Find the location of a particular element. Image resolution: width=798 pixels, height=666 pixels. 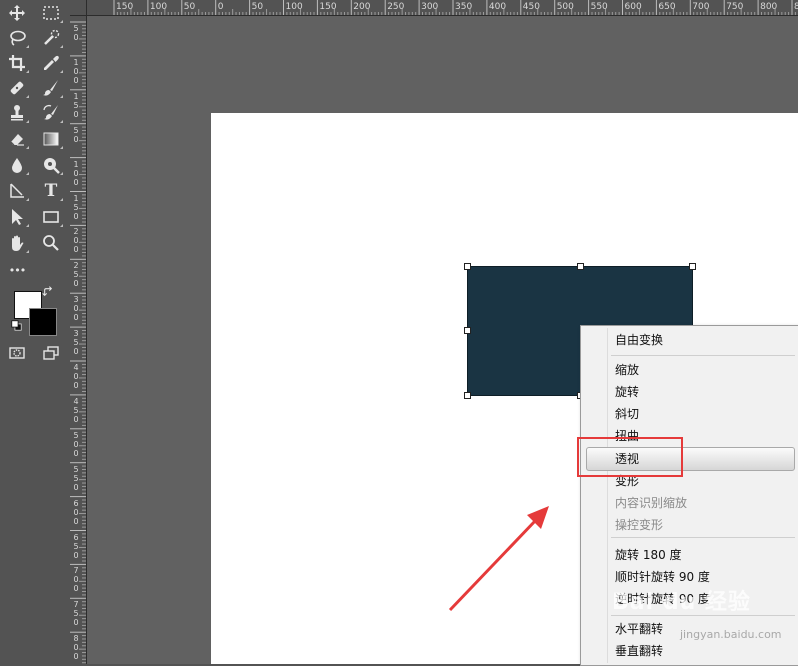

blur-icon is located at coordinates (17, 165).